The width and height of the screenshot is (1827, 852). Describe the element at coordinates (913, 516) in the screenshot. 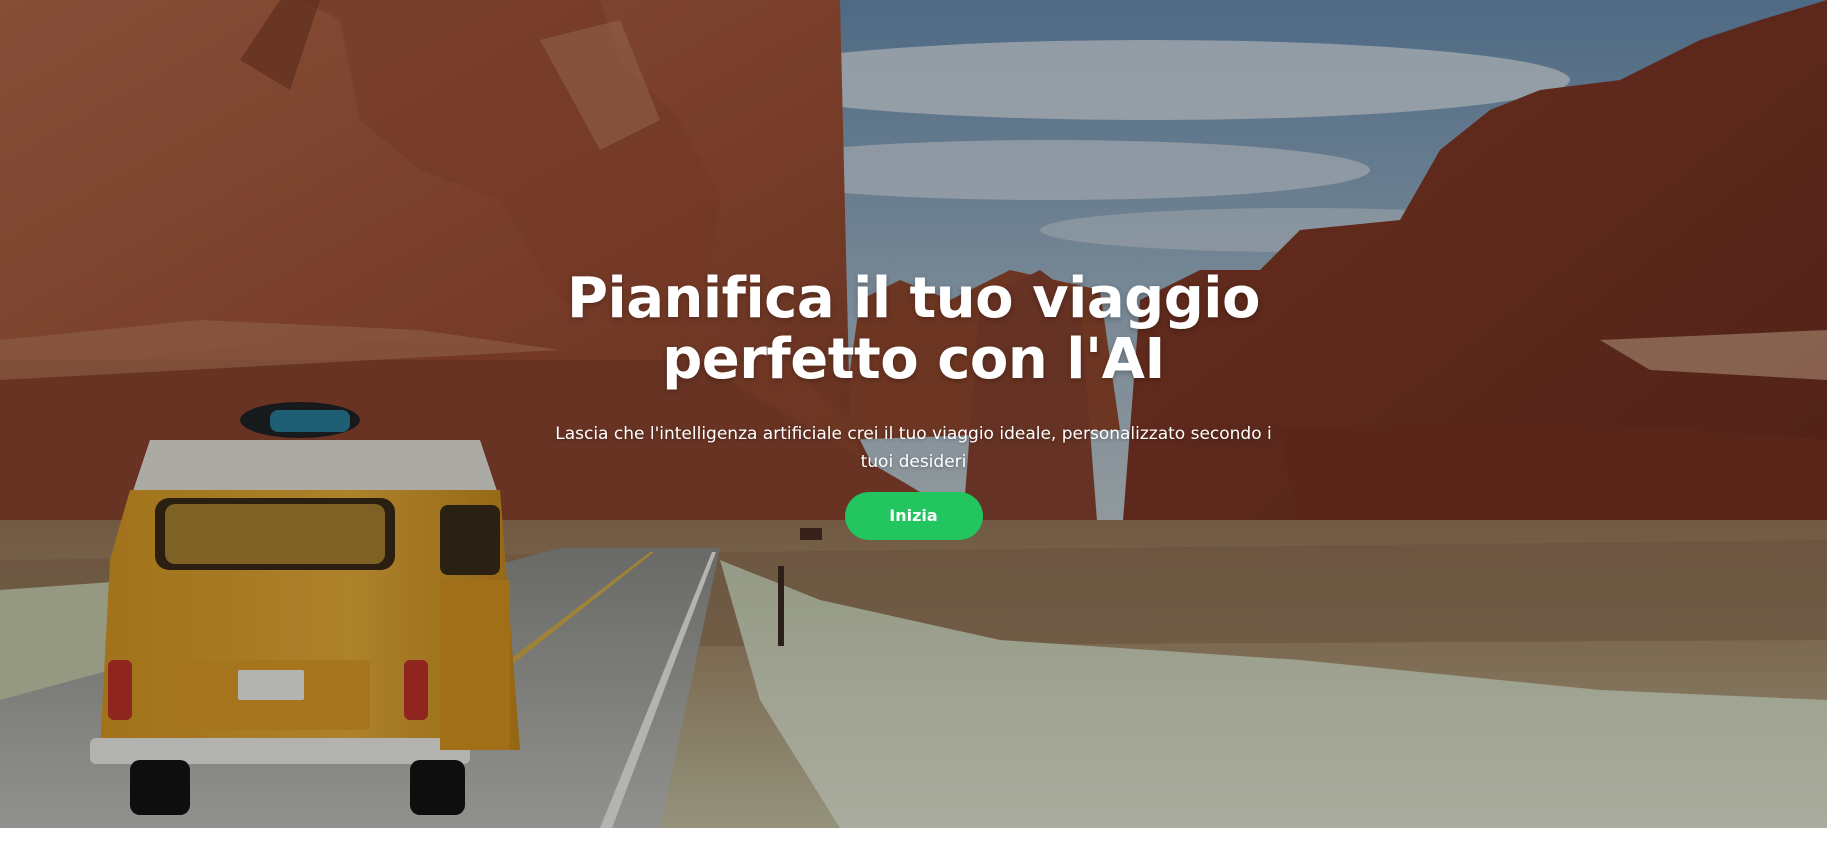

I see `start-button: Inizia` at that location.